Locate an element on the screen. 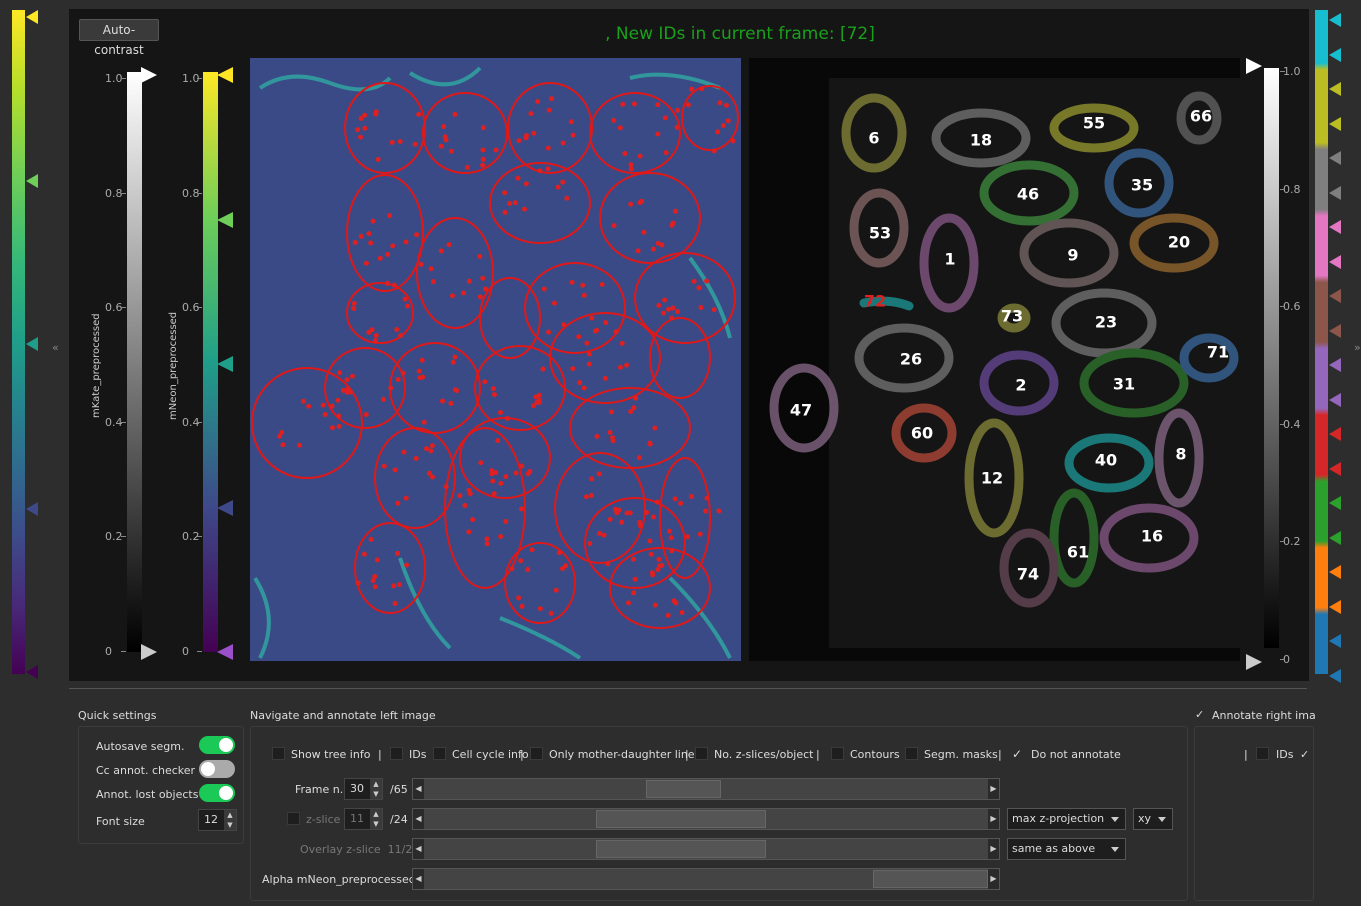 This screenshot has width=1361, height=906. right-extra-check: ✓ is located at coordinates (1304, 754).